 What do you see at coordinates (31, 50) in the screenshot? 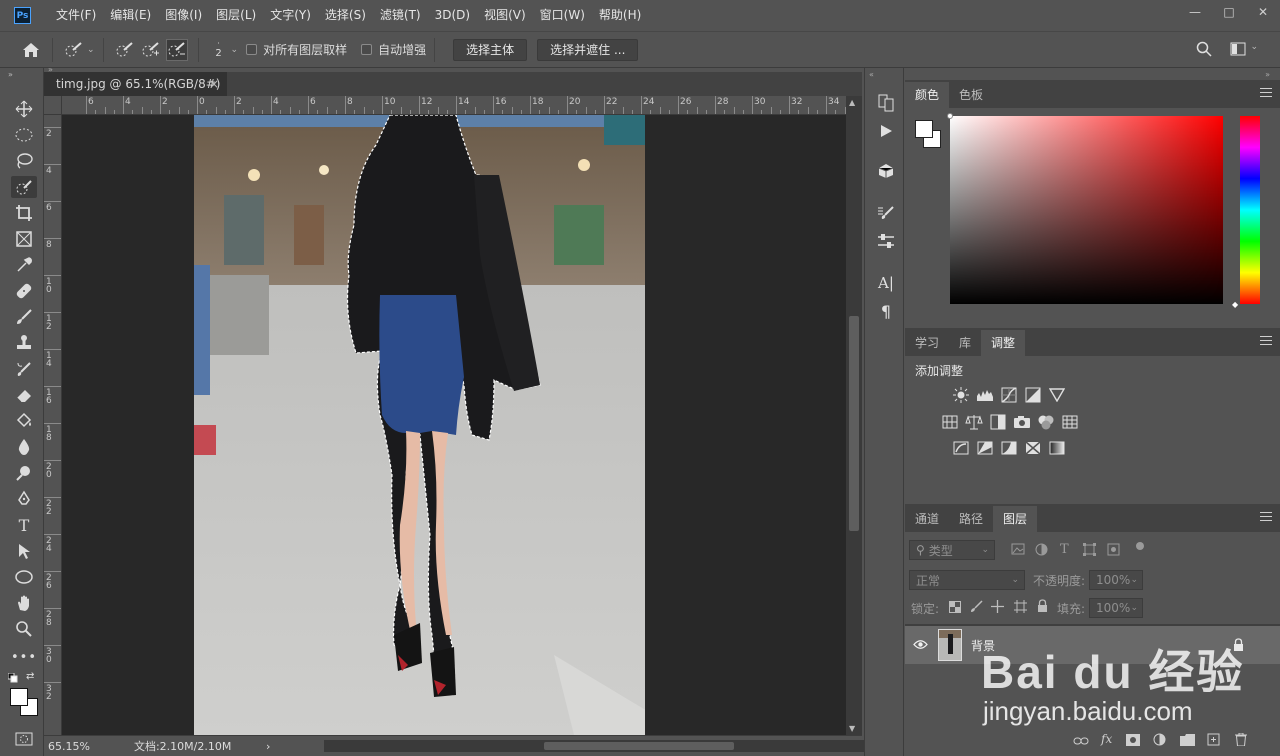
I see `home-button` at bounding box center [31, 50].